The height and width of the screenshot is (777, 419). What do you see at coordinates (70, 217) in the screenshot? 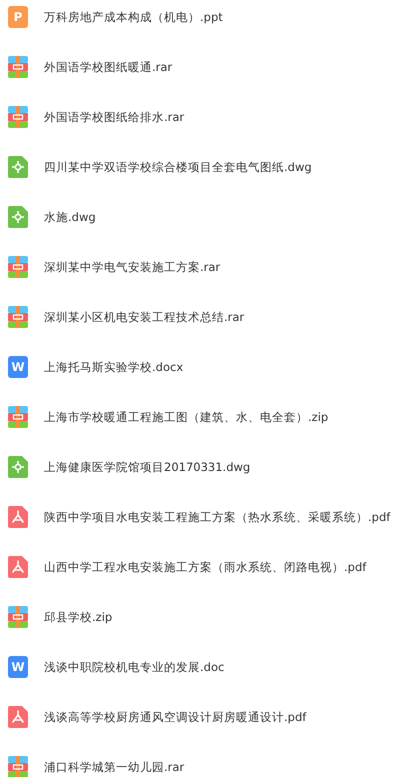
I see `file-name: 水施.dwg` at bounding box center [70, 217].